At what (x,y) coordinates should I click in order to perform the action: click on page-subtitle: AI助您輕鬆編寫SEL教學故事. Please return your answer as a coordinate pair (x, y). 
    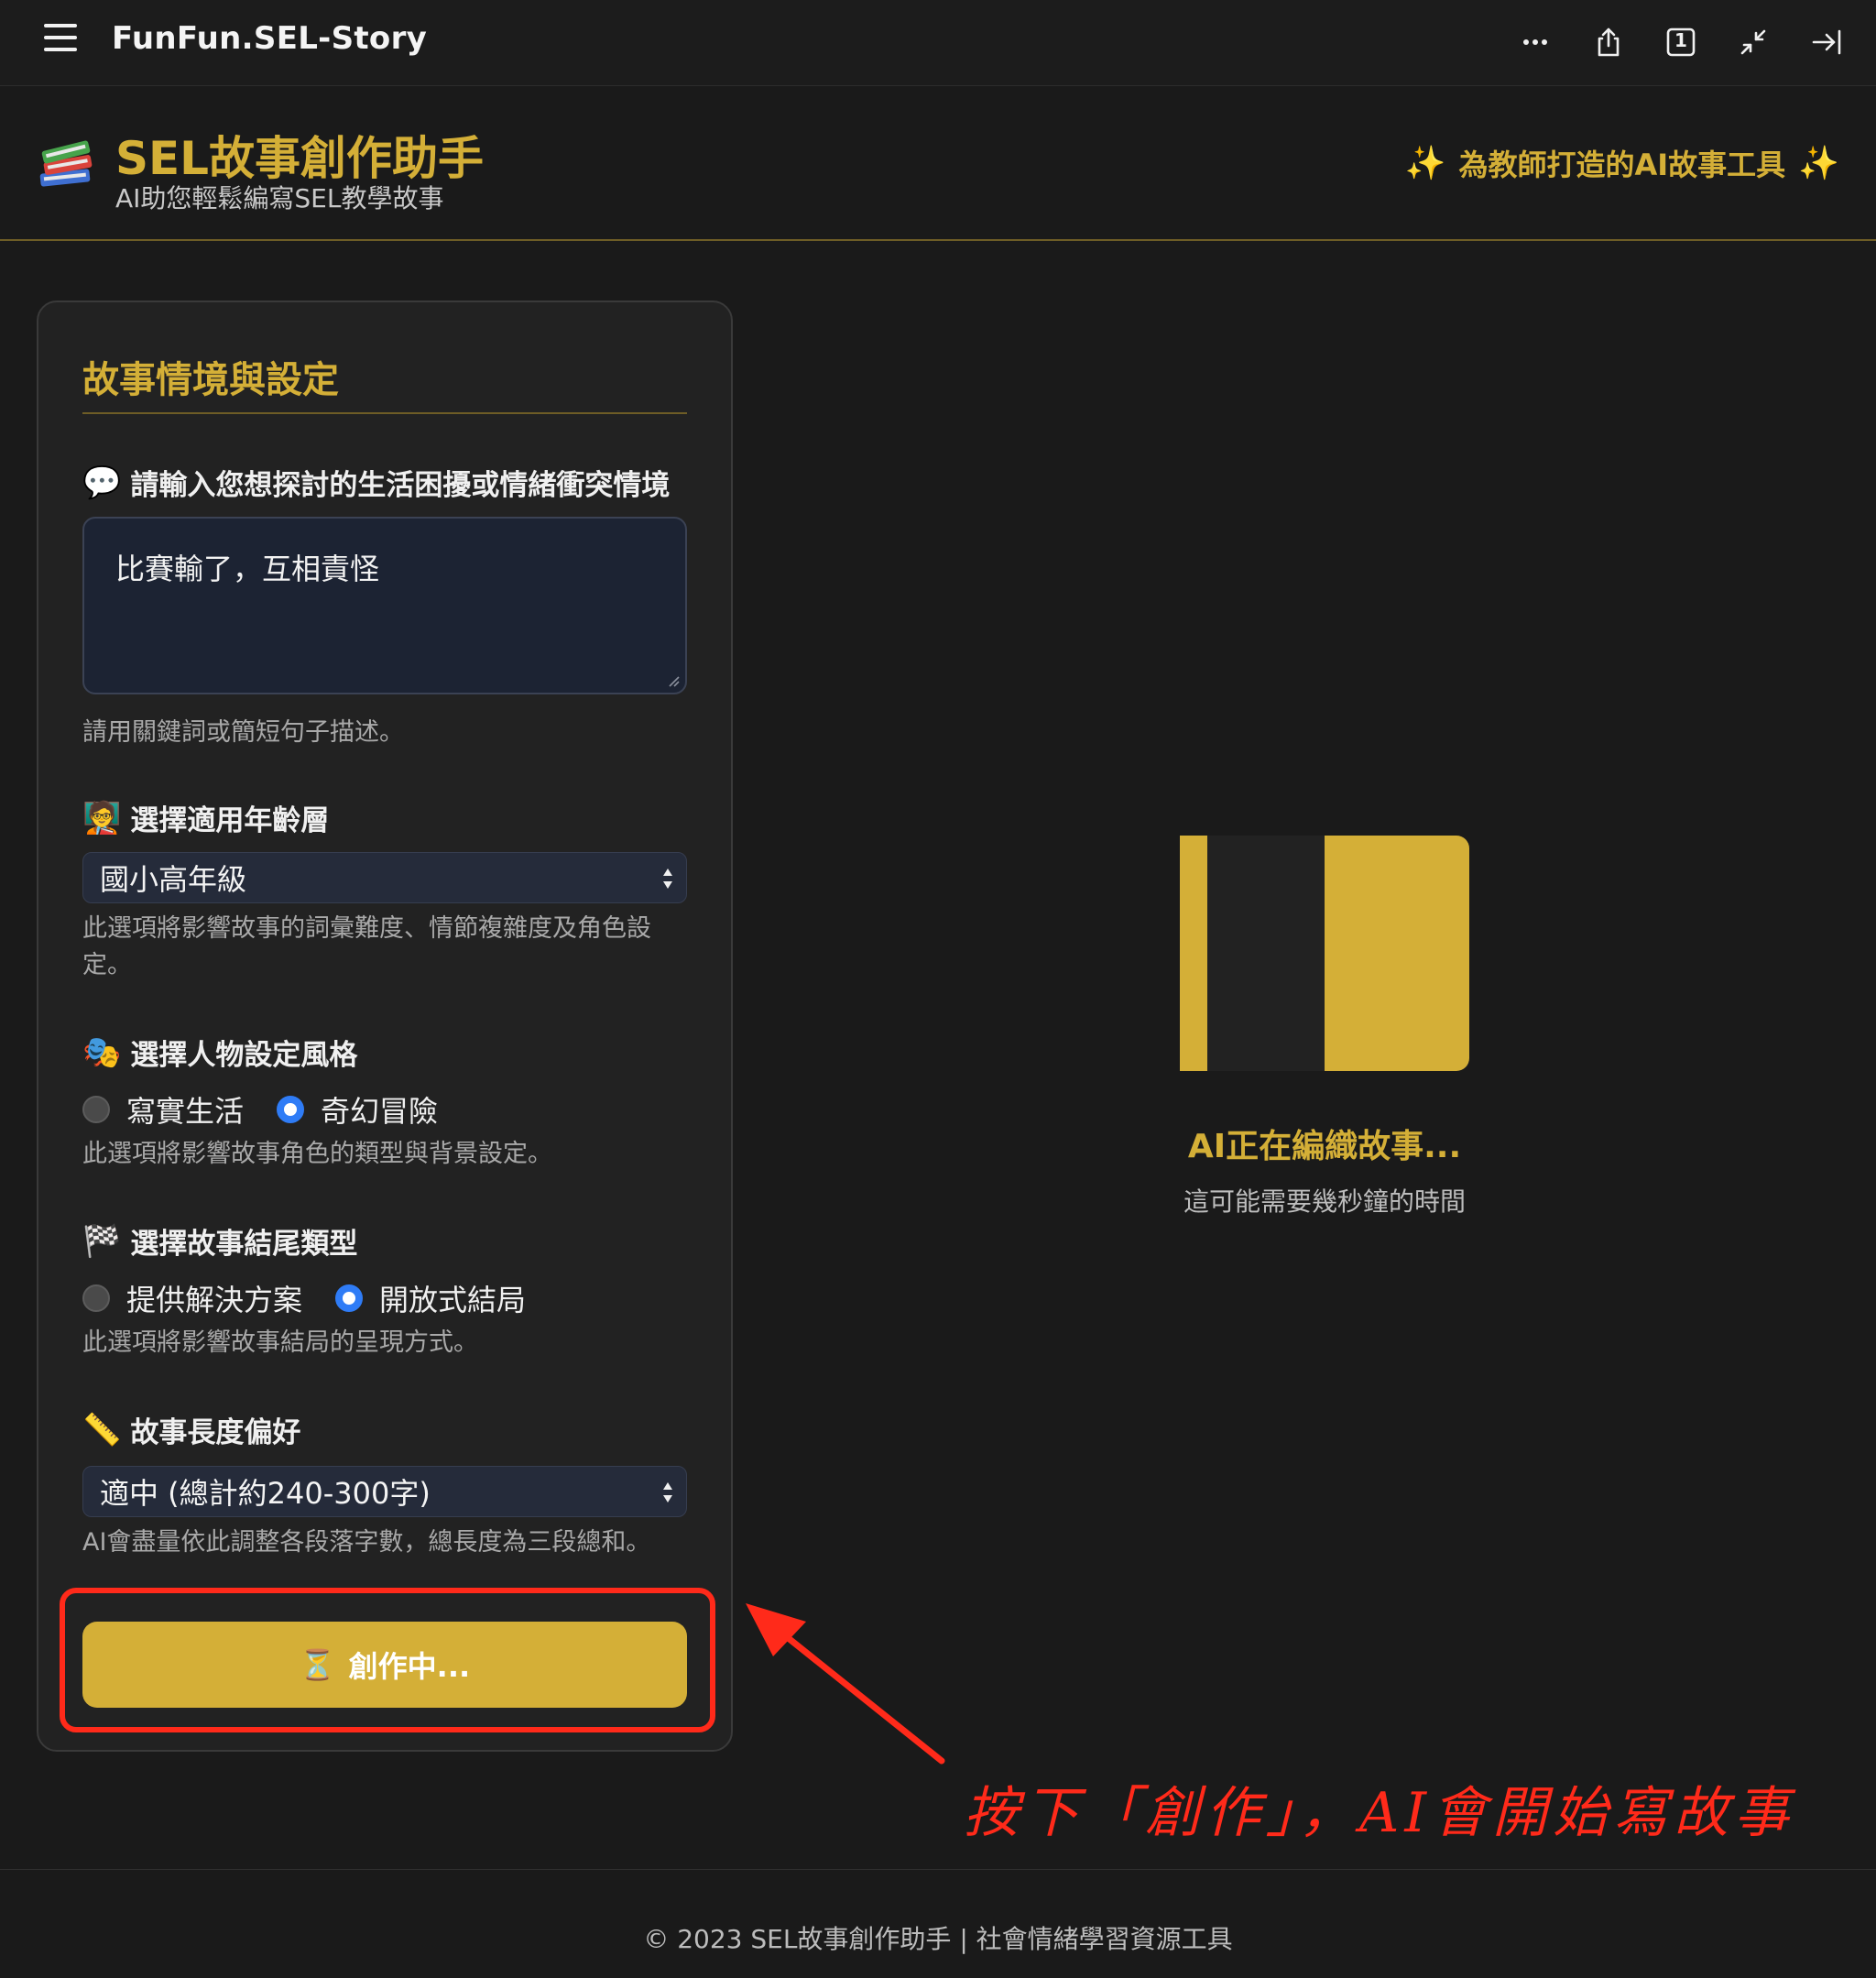
    Looking at the image, I should click on (279, 198).